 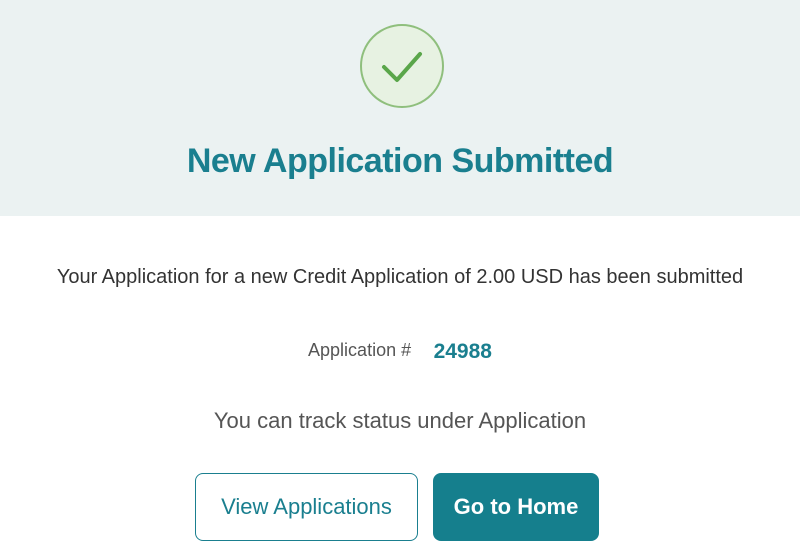 What do you see at coordinates (400, 161) in the screenshot?
I see `page-title: New Application Submitted` at bounding box center [400, 161].